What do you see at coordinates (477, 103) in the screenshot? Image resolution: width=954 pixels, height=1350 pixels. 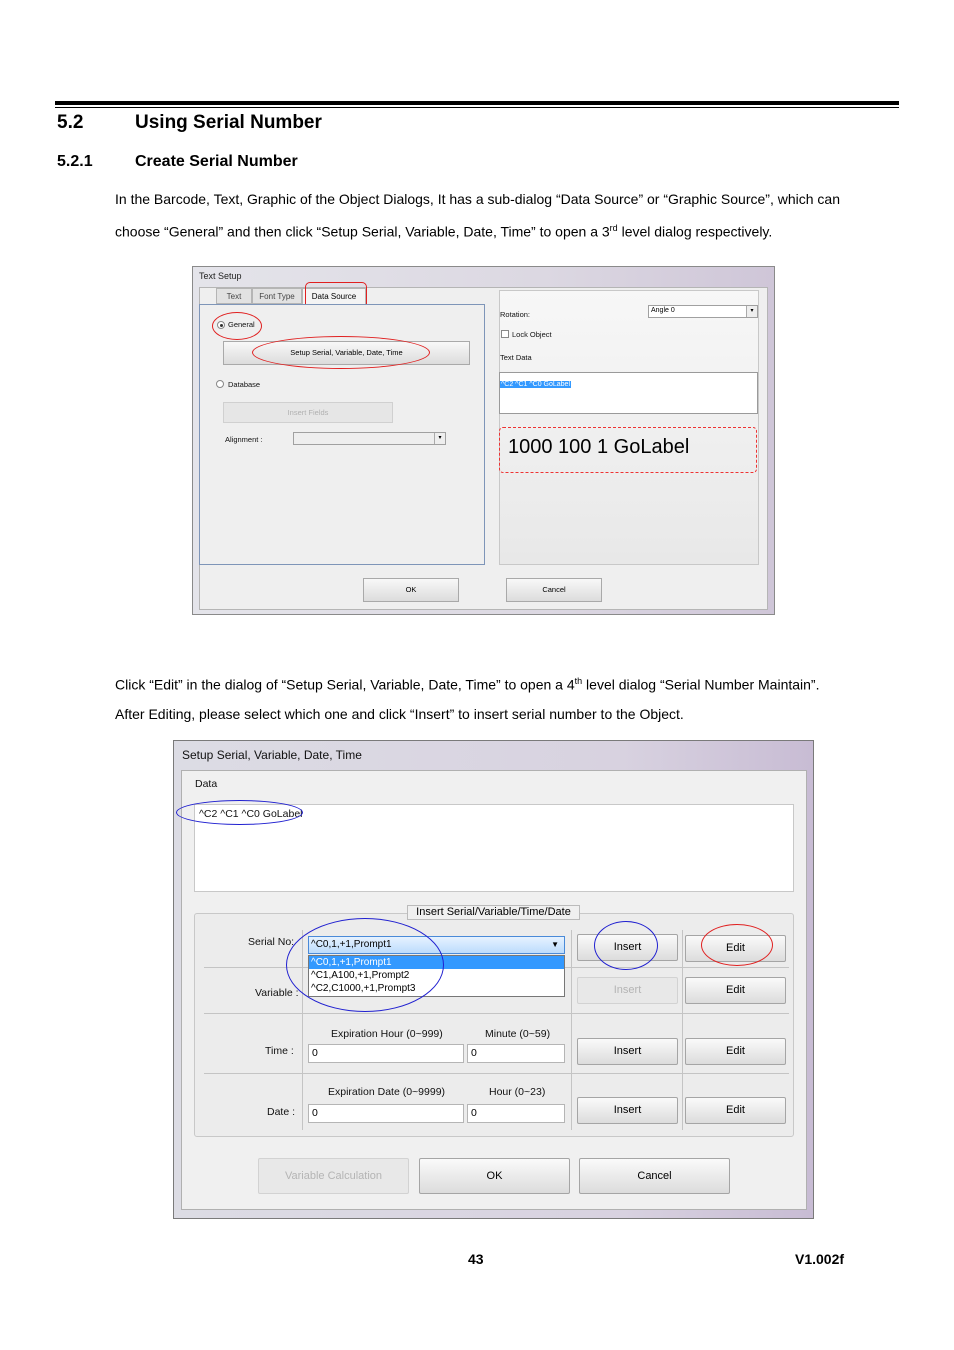 I see `heading-rule-thick` at bounding box center [477, 103].